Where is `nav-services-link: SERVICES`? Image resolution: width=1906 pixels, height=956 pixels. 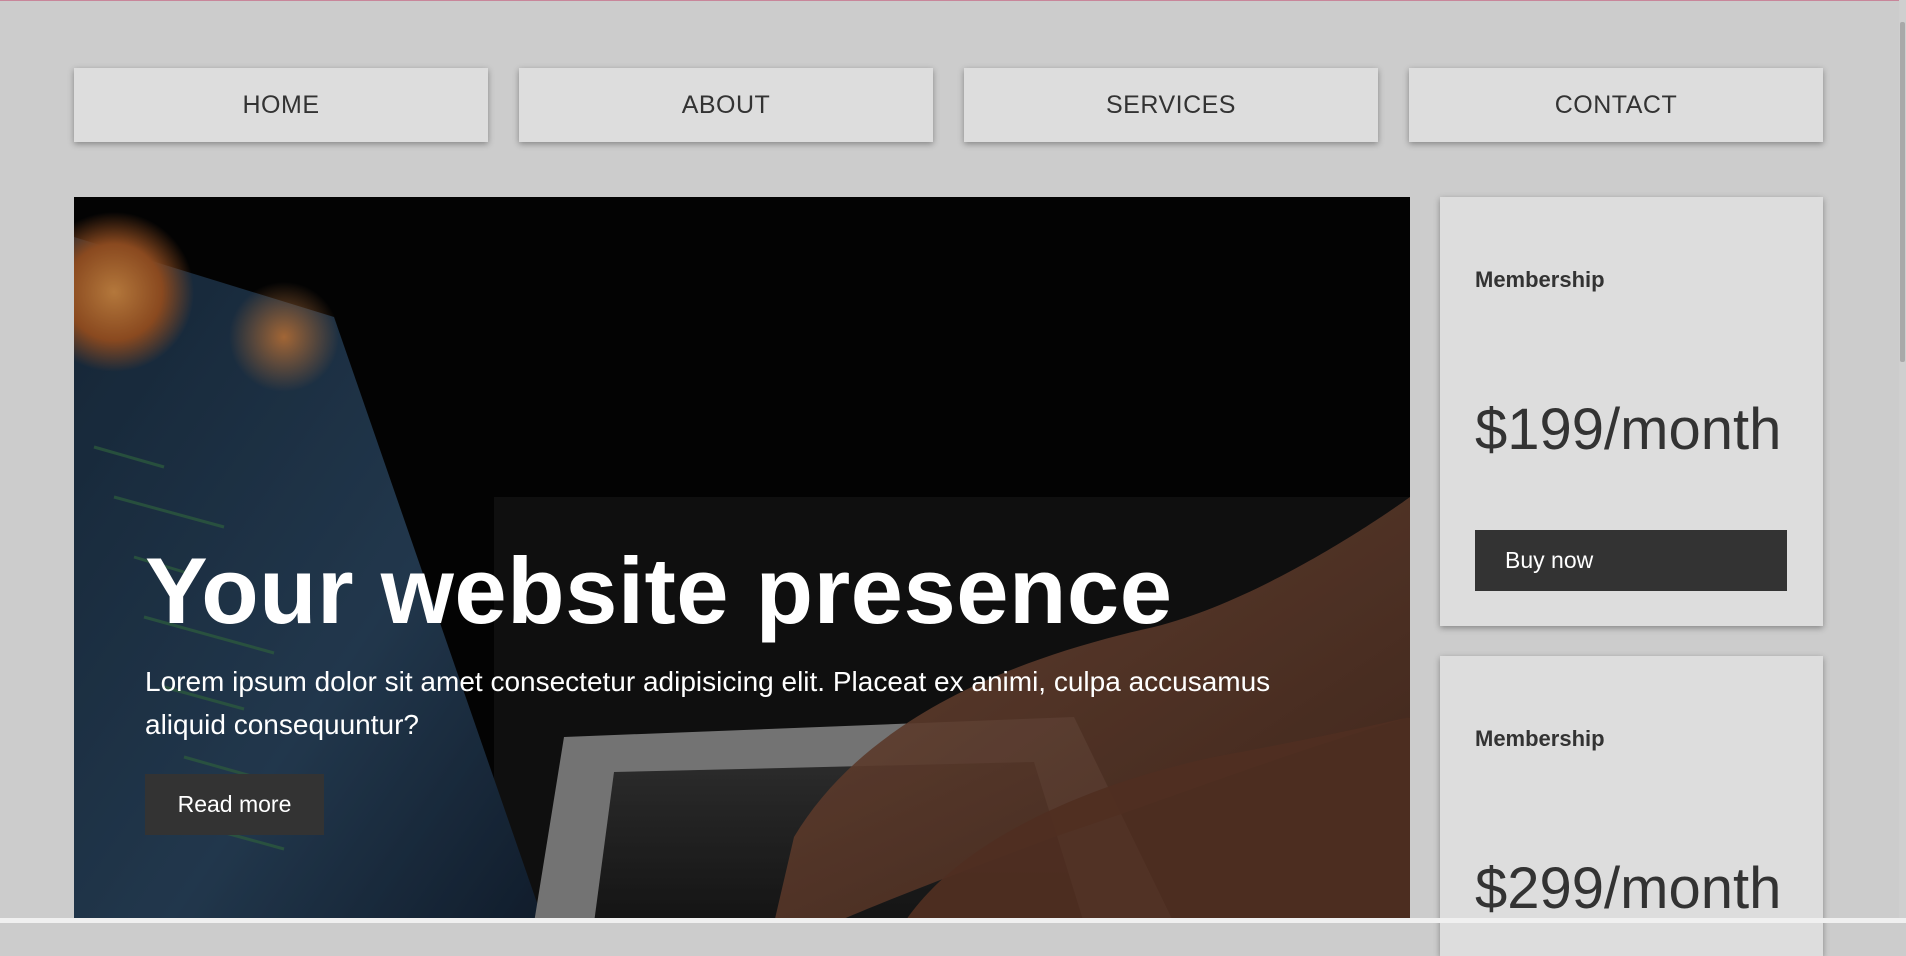
nav-services-link: SERVICES is located at coordinates (1171, 105).